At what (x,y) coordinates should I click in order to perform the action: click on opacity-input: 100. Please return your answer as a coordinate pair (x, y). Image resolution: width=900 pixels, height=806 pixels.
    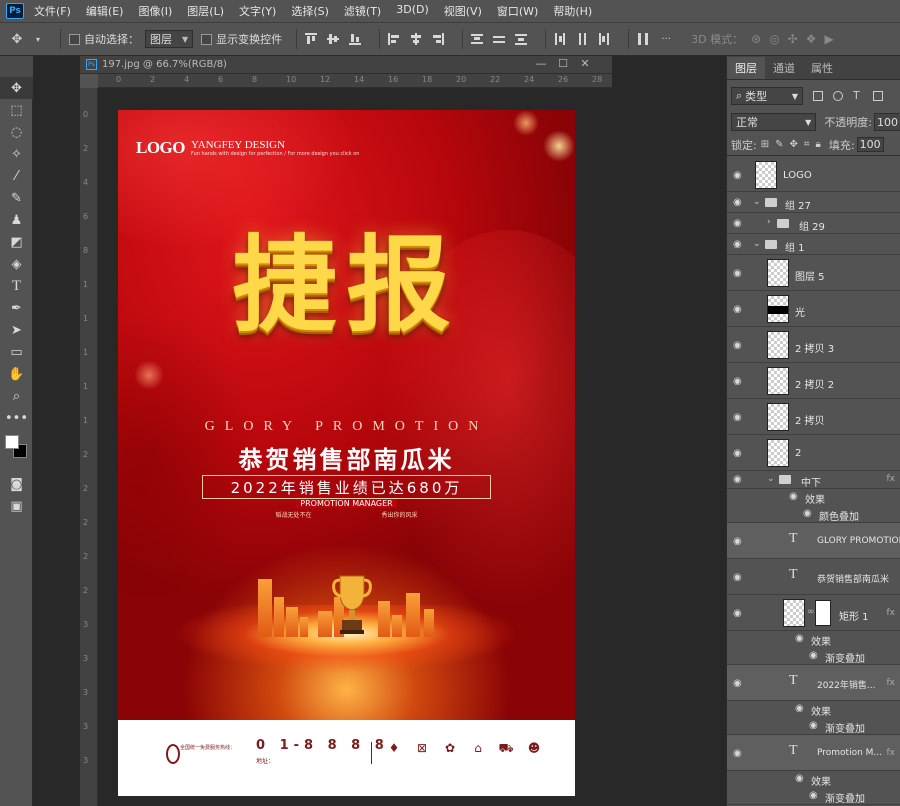
    Looking at the image, I should click on (887, 122).